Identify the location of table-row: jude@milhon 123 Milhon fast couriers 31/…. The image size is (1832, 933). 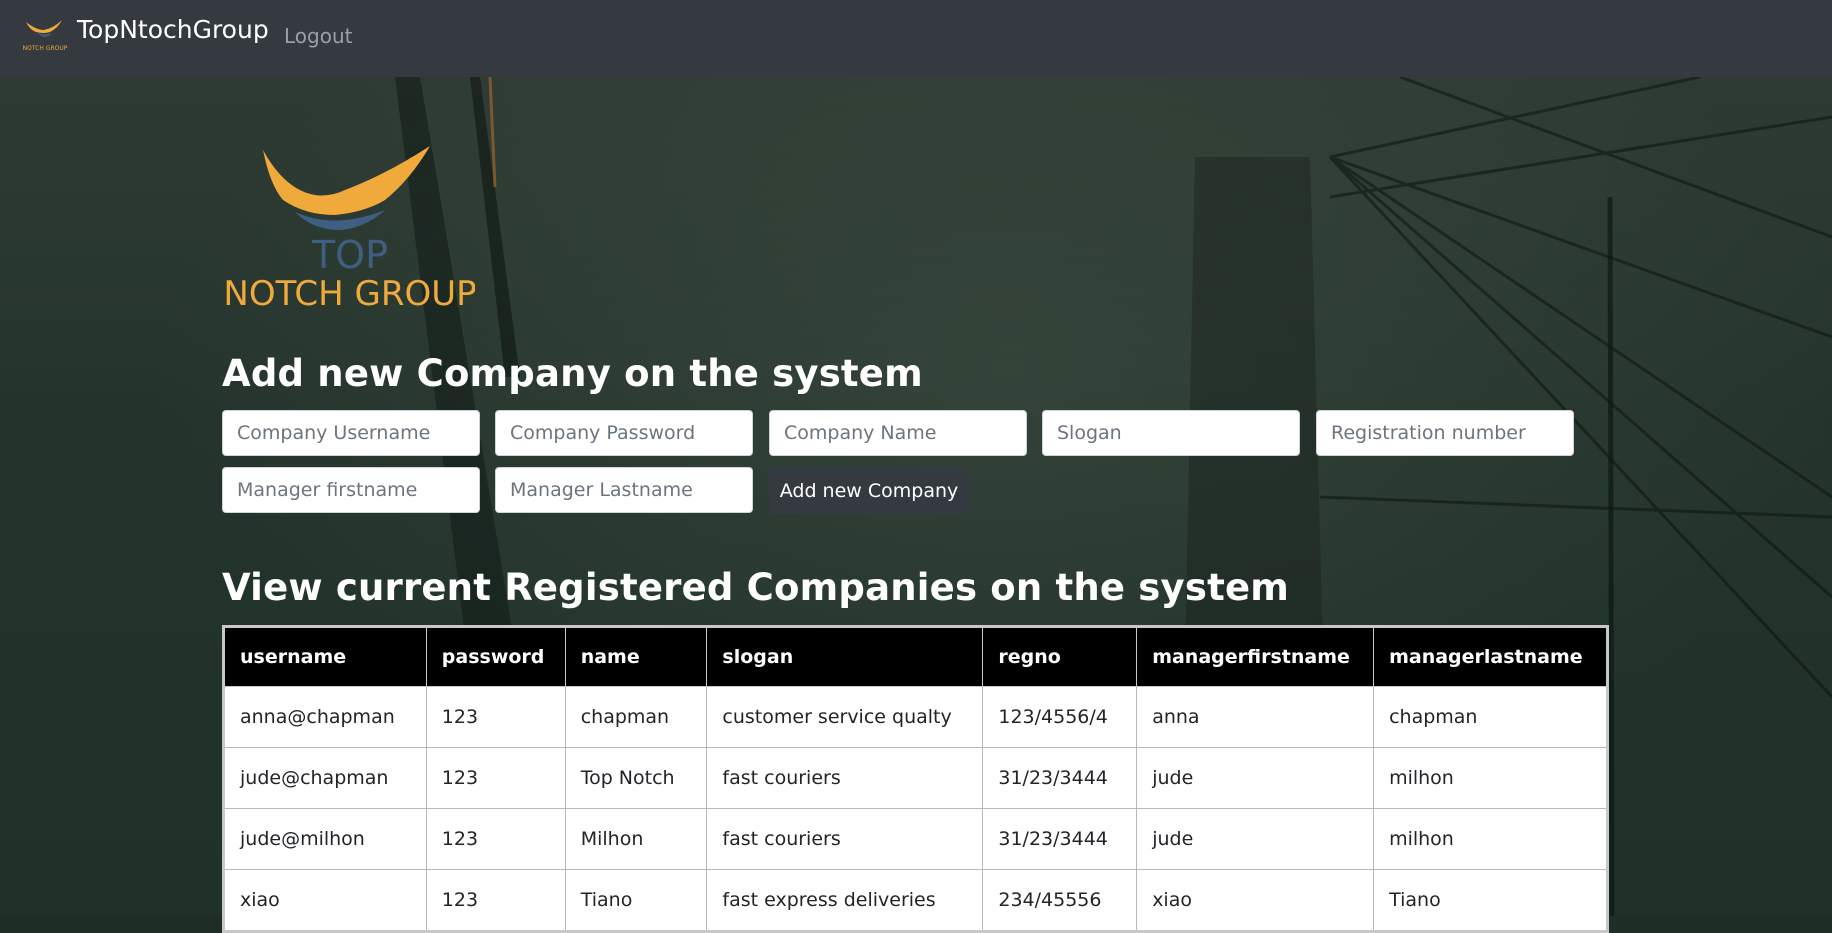
(915, 839).